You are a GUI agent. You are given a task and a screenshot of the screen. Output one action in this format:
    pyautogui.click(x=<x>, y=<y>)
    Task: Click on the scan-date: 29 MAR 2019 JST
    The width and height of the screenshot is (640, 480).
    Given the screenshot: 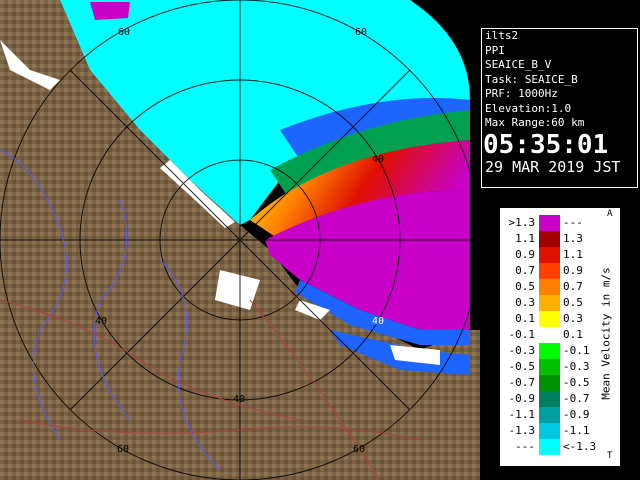 What is the action you would take?
    pyautogui.click(x=553, y=166)
    